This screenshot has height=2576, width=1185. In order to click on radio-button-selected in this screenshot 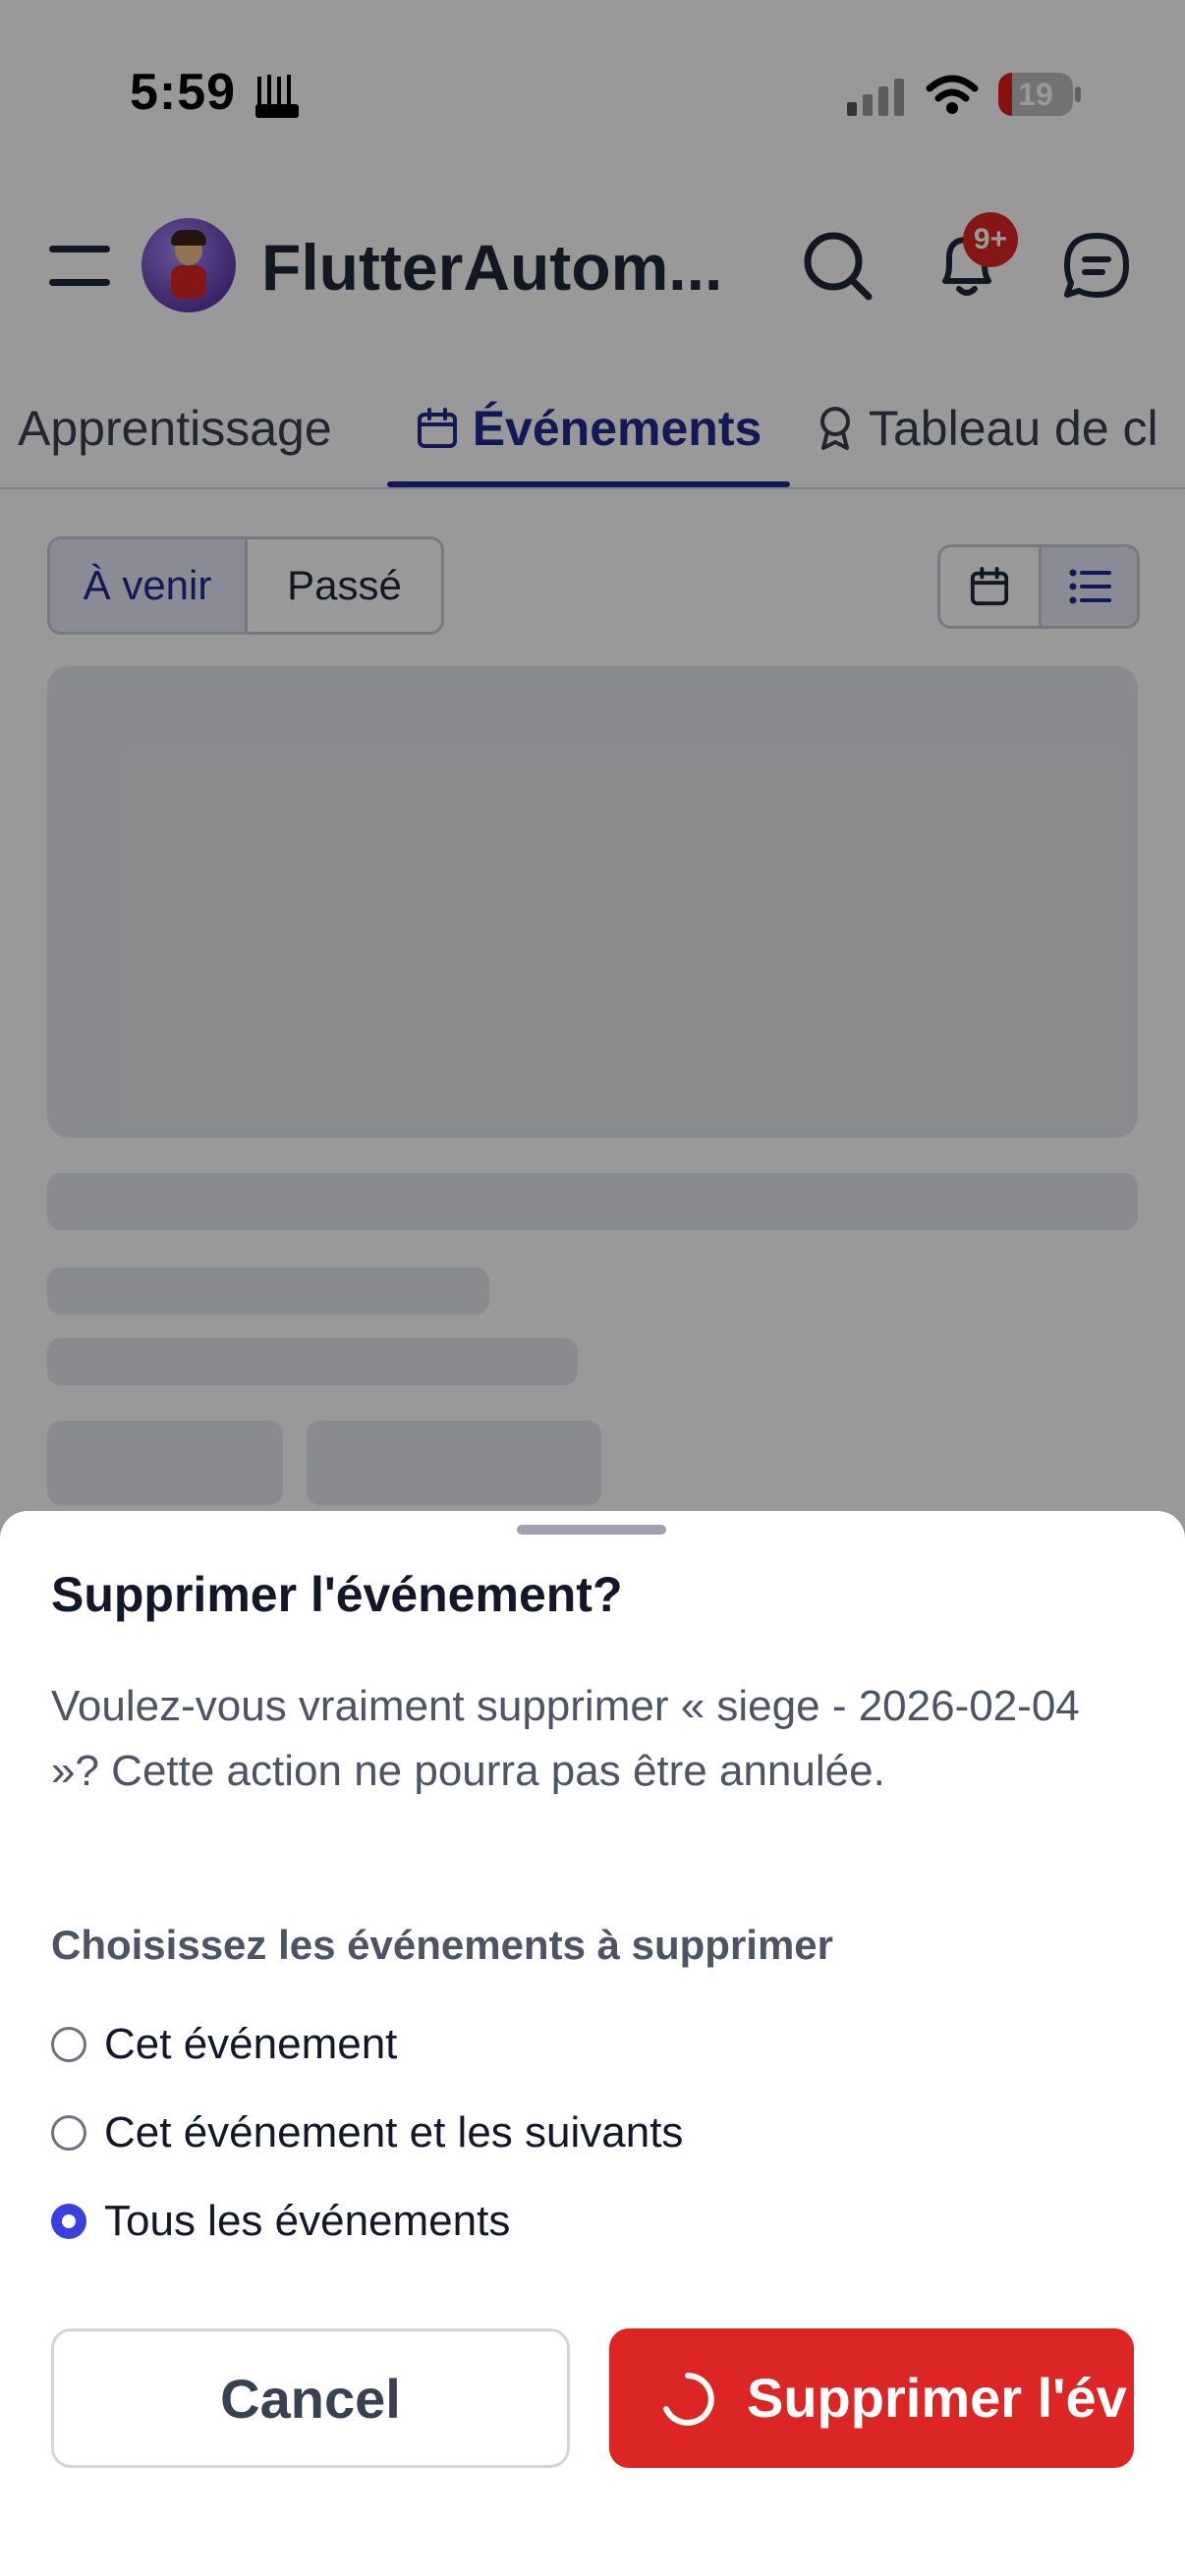, I will do `click(68, 2221)`.